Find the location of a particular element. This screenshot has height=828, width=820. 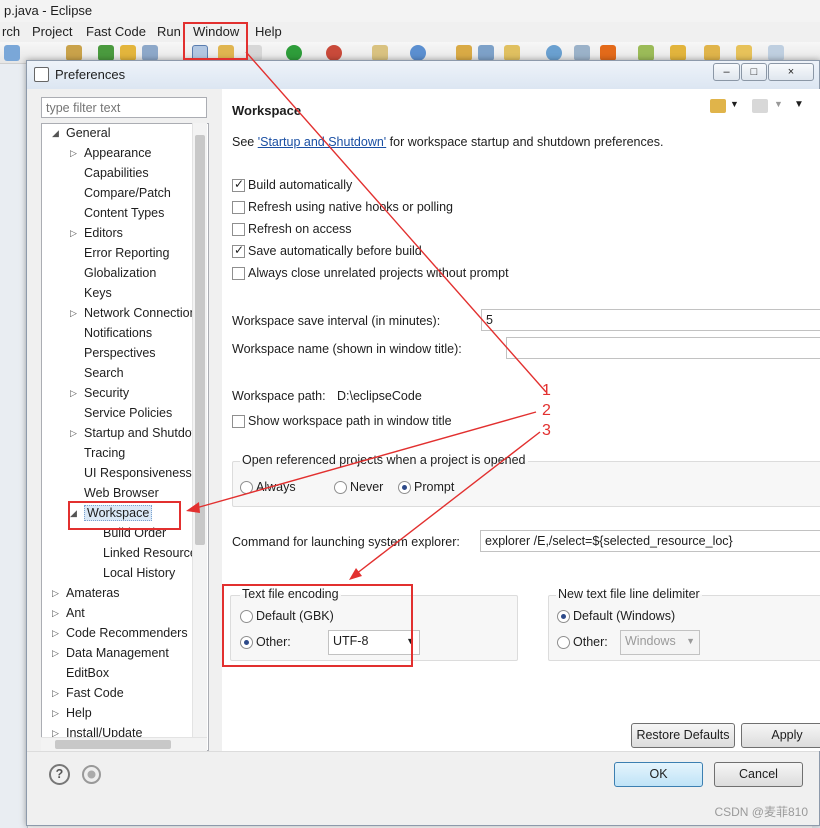

annotation-number-2: 2 is located at coordinates (546, 410).